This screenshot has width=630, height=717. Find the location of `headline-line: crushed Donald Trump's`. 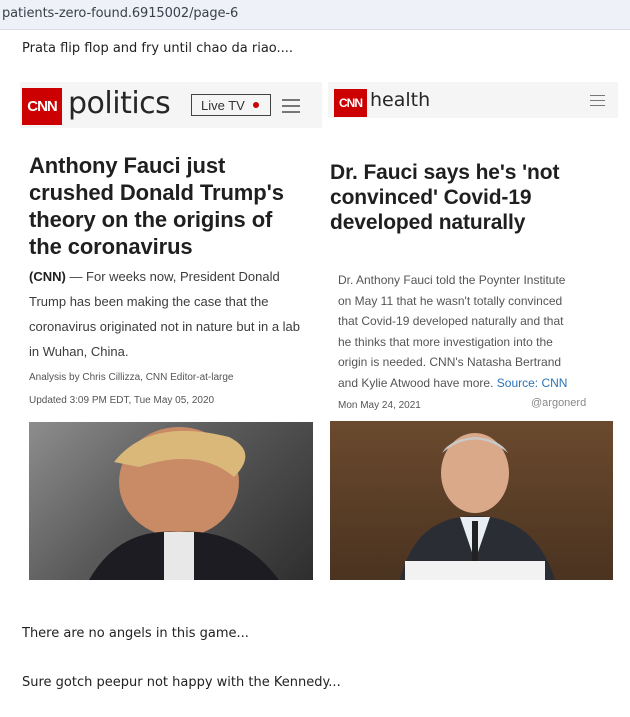

headline-line: crushed Donald Trump's is located at coordinates (156, 192).